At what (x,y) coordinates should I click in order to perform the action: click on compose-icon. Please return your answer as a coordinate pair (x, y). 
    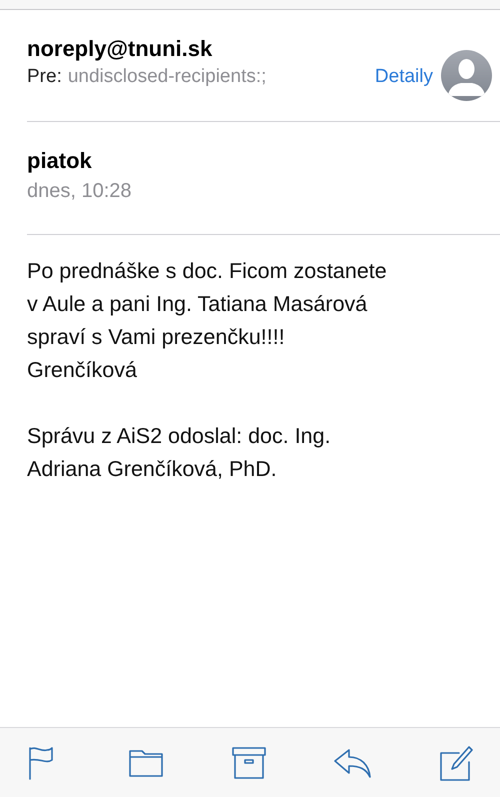
    Looking at the image, I should click on (456, 762).